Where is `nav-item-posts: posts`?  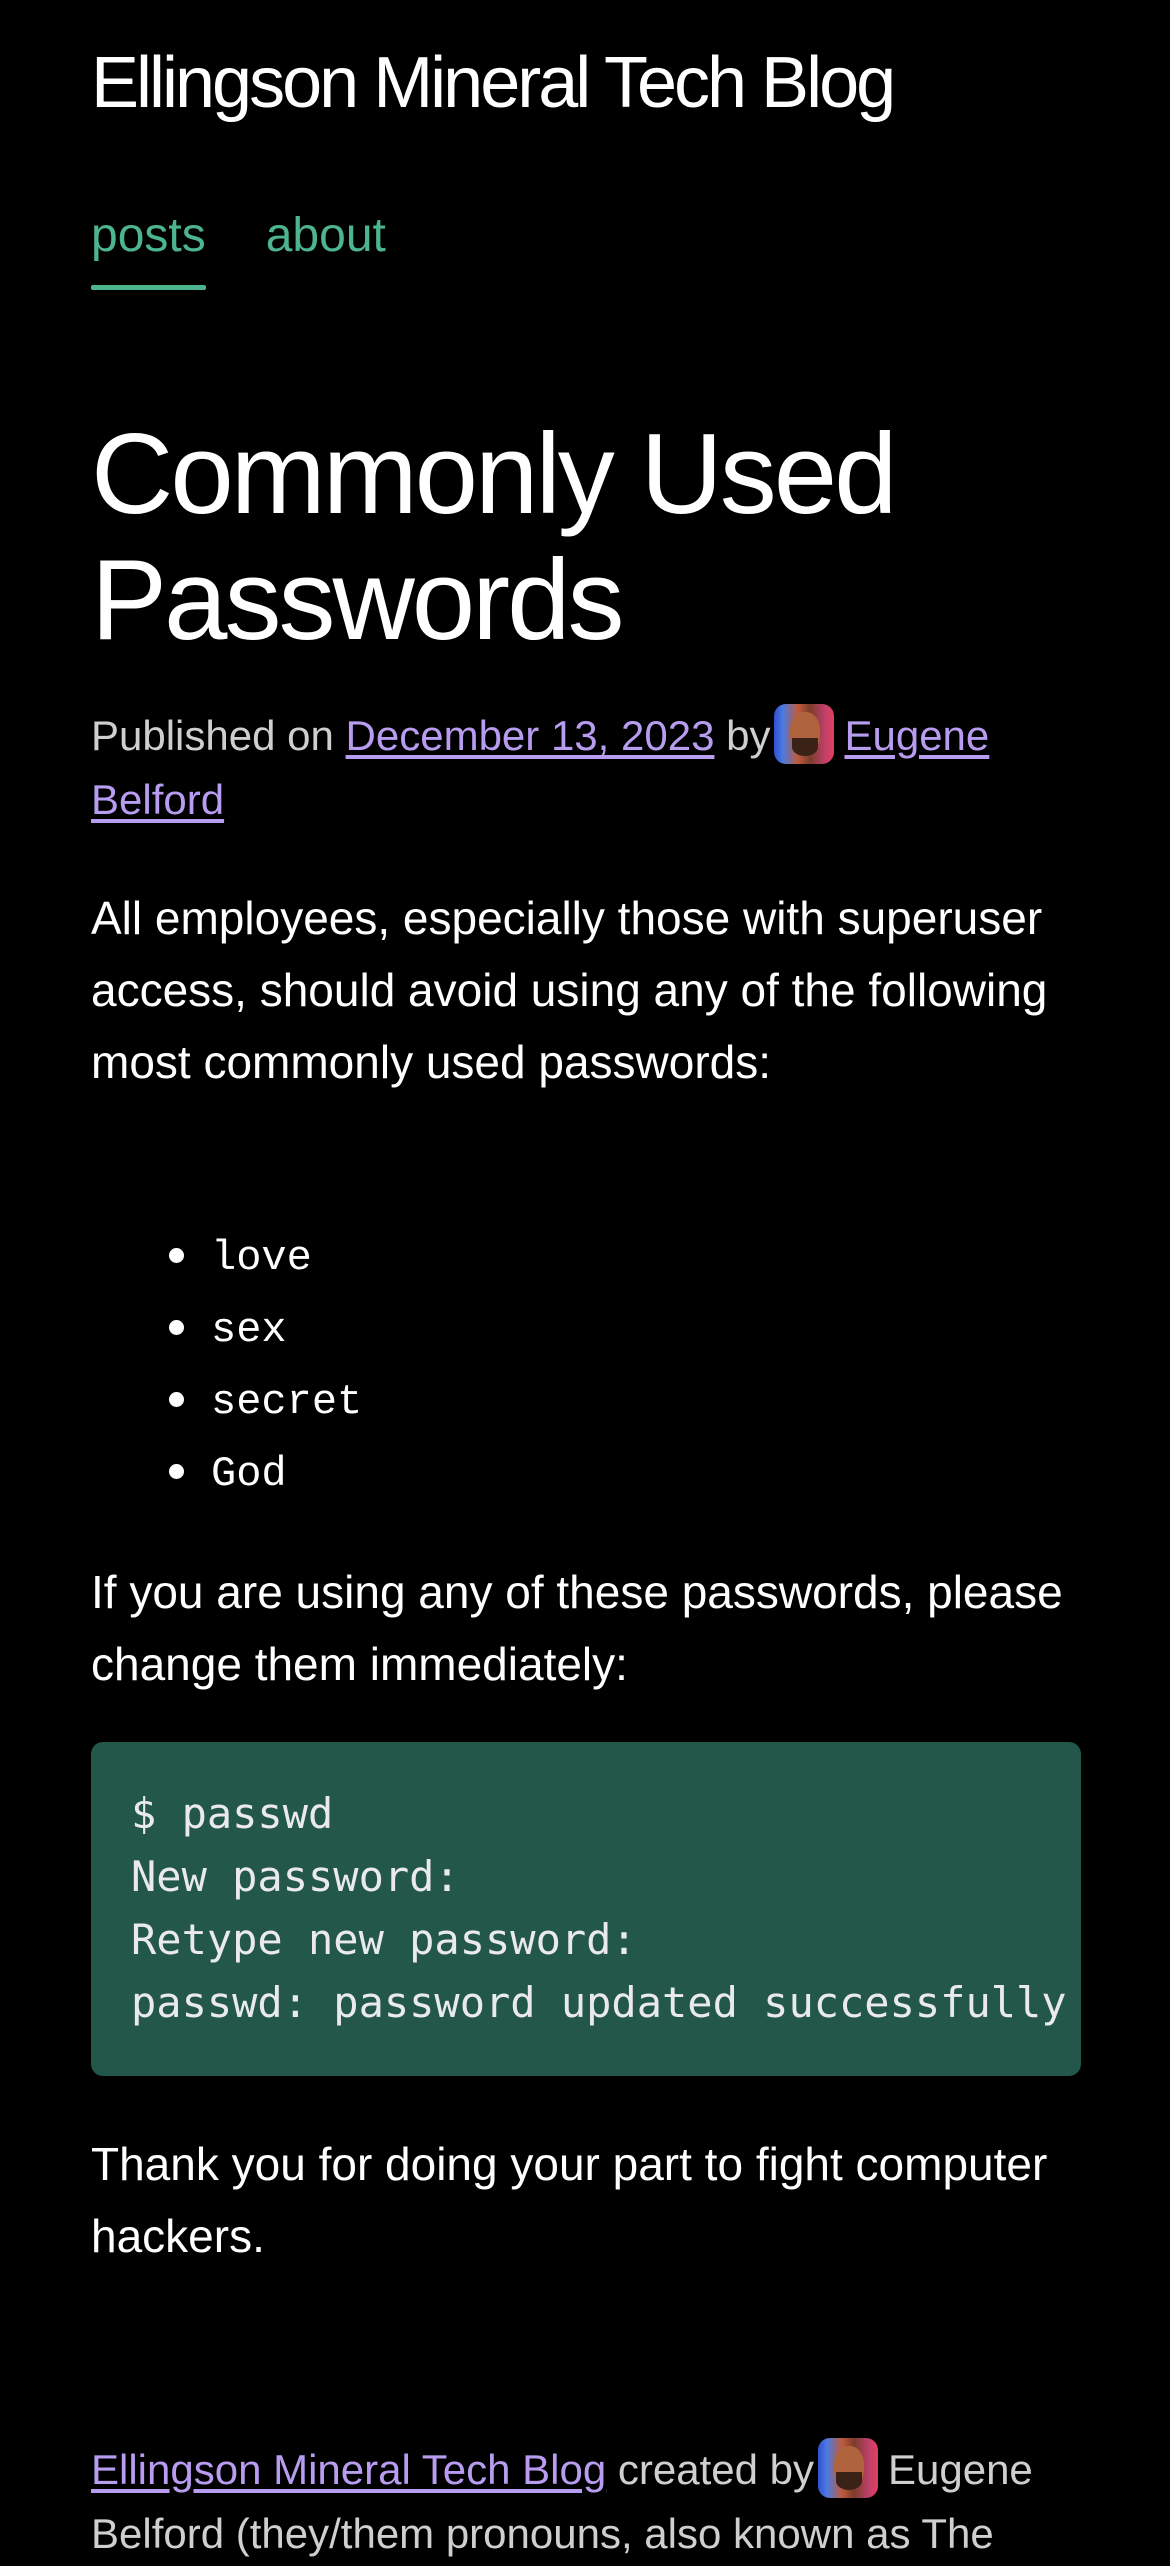
nav-item-posts: posts is located at coordinates (148, 248).